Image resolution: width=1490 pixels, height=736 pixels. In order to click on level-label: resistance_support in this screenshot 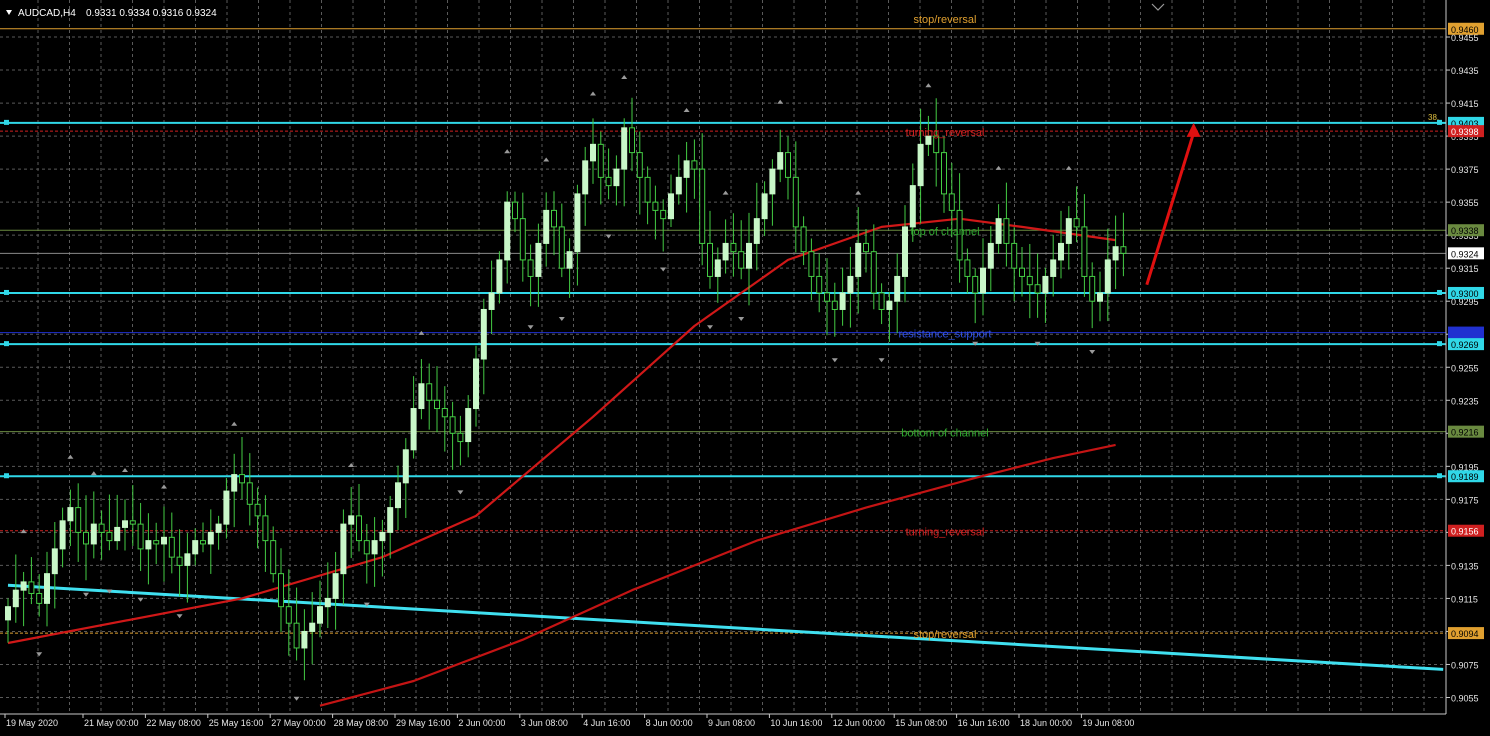, I will do `click(945, 335)`.